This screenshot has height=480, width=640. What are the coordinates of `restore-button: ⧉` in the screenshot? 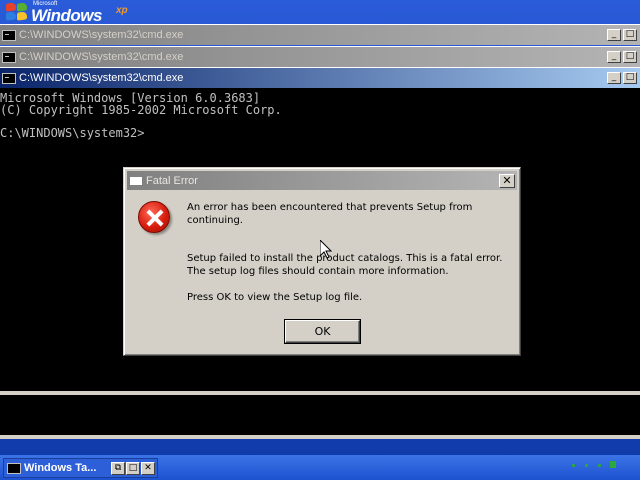 It's located at (118, 468).